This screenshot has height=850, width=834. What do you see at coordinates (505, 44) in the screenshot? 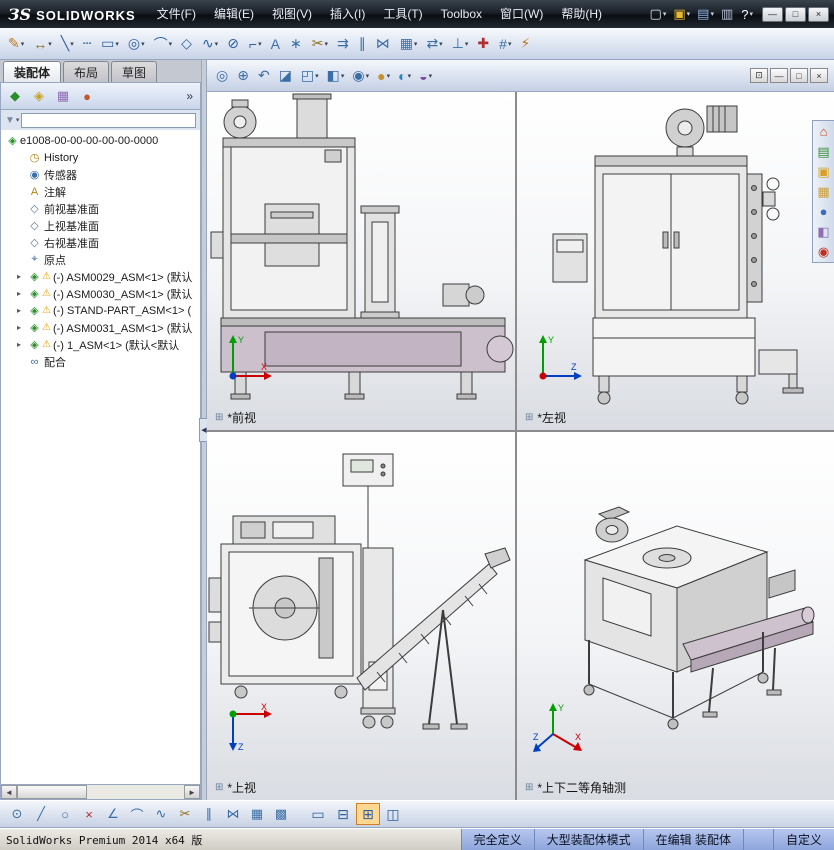
I see `quick-snaps-icon: # ▾` at bounding box center [505, 44].